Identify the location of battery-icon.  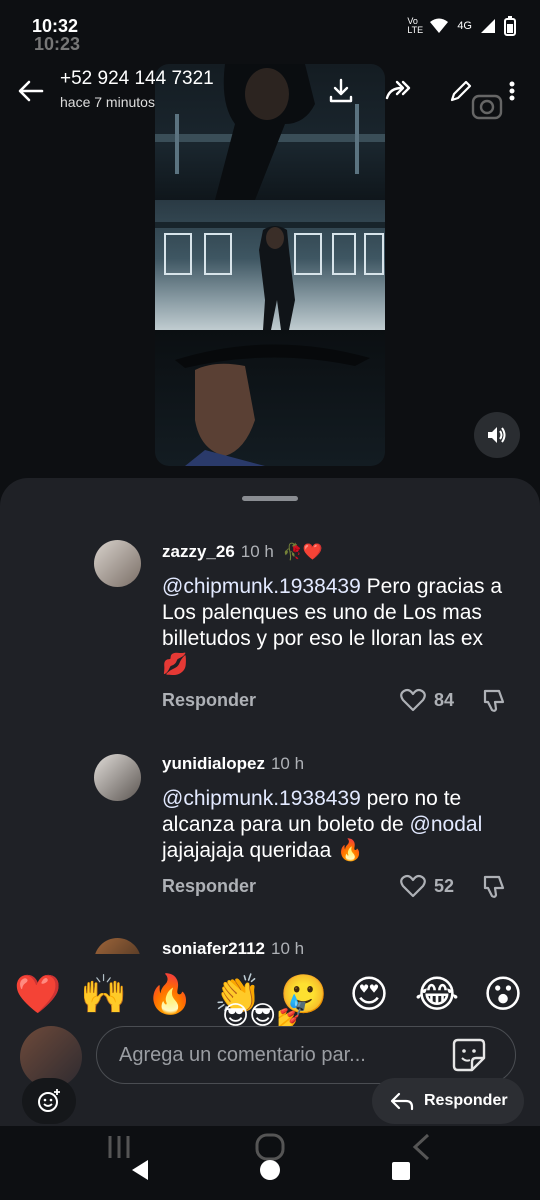
(510, 26).